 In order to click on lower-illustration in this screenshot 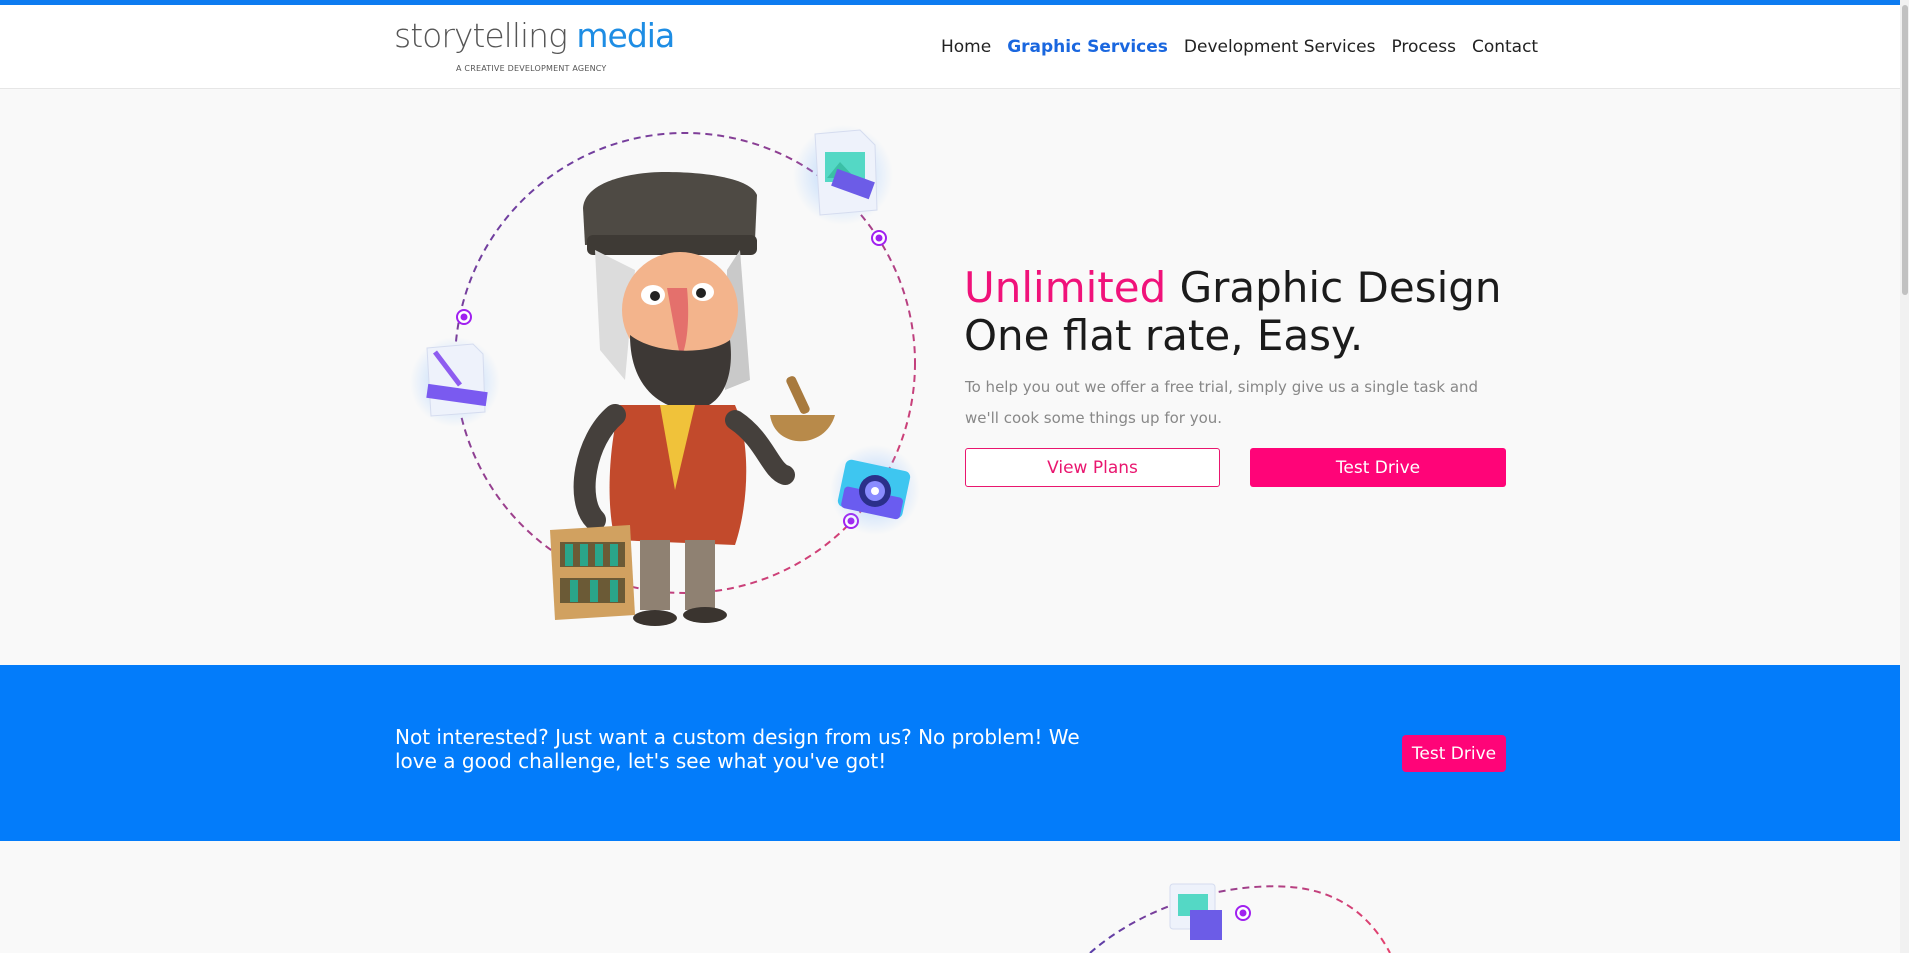, I will do `click(1240, 918)`.